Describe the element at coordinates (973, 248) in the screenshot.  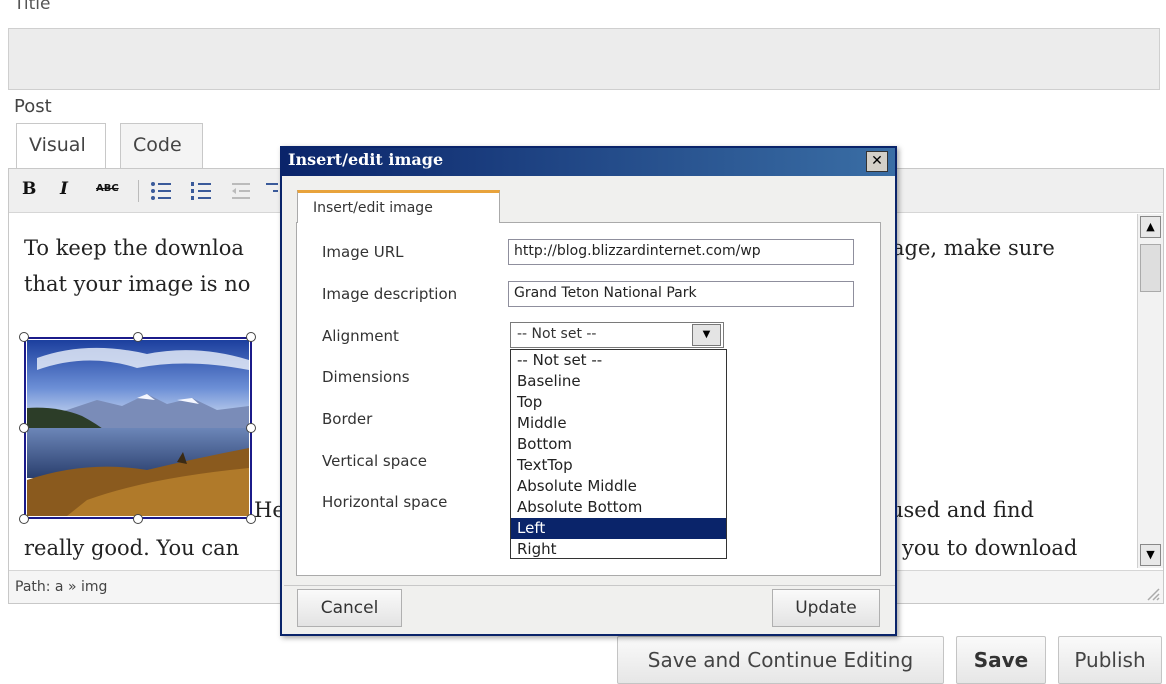
I see `content-line: age, make sure` at that location.